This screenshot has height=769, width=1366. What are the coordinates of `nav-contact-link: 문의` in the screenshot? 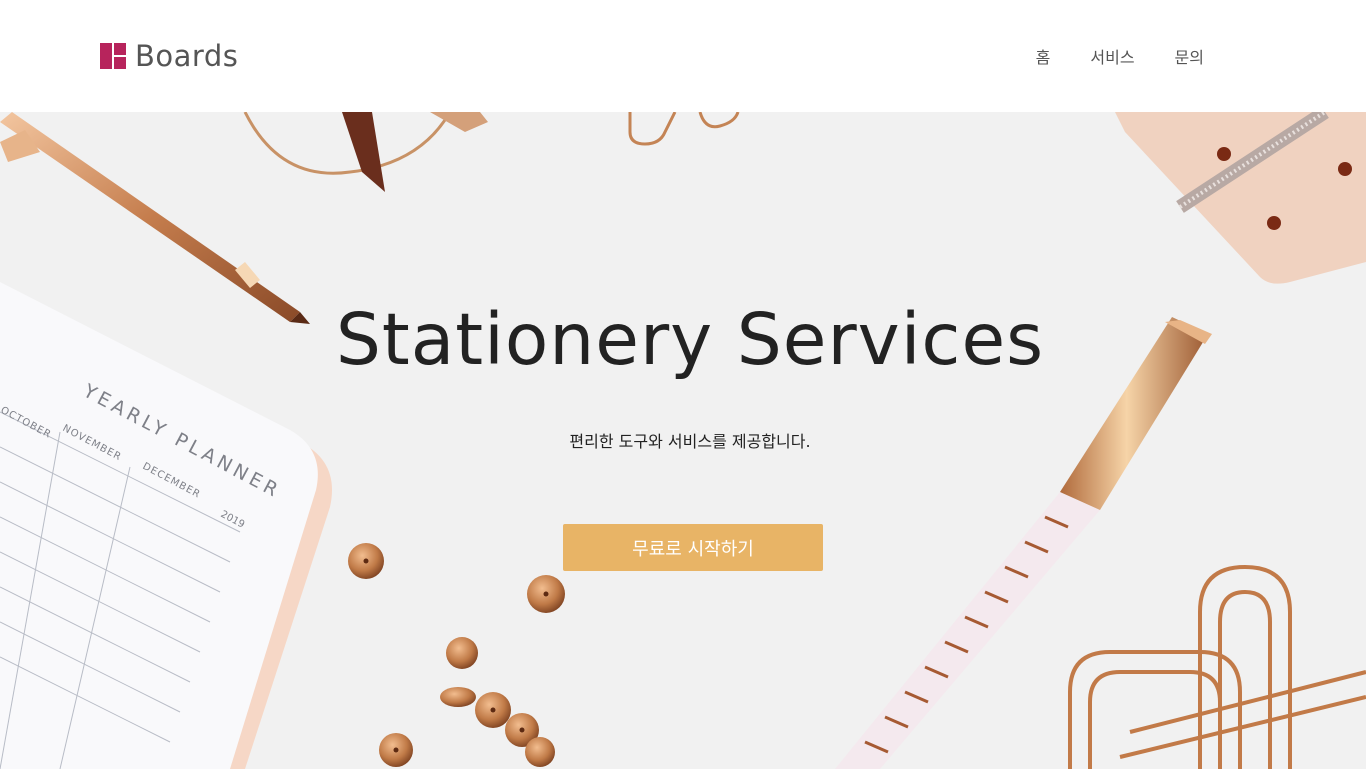 It's located at (1189, 56).